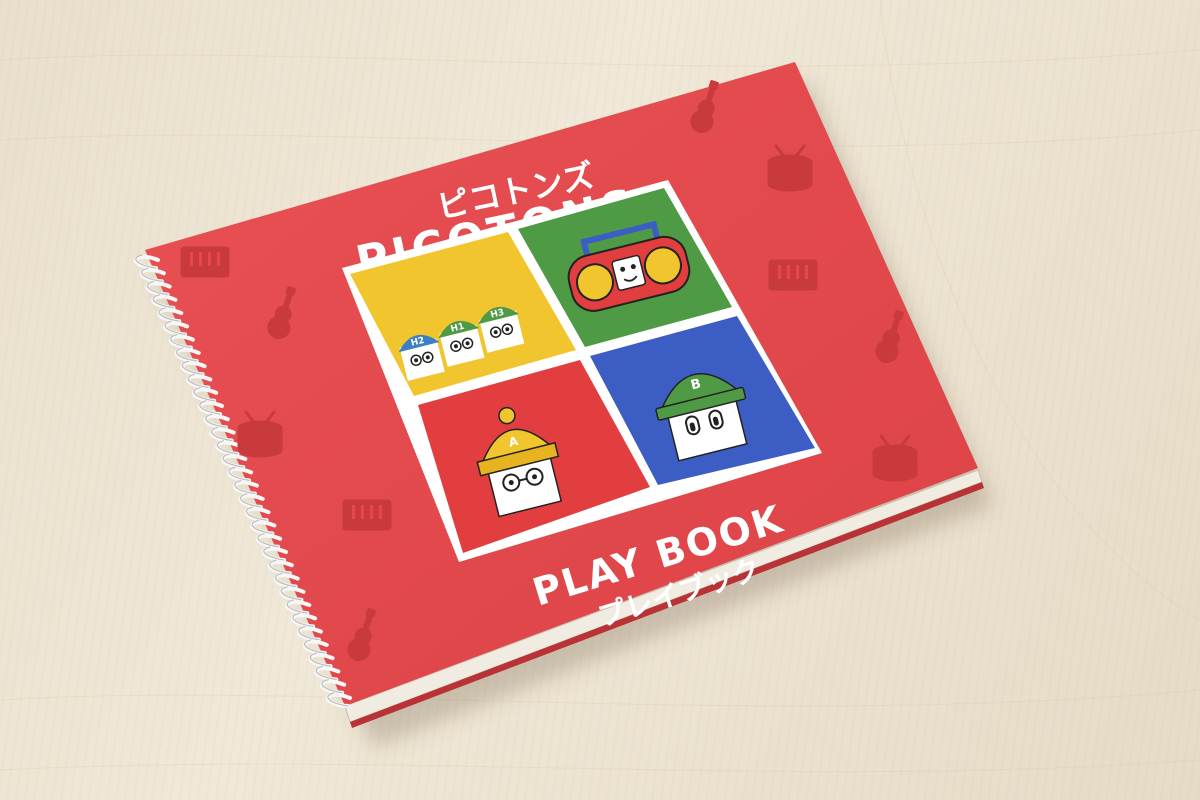  I want to click on boombox-face, so click(629, 272).